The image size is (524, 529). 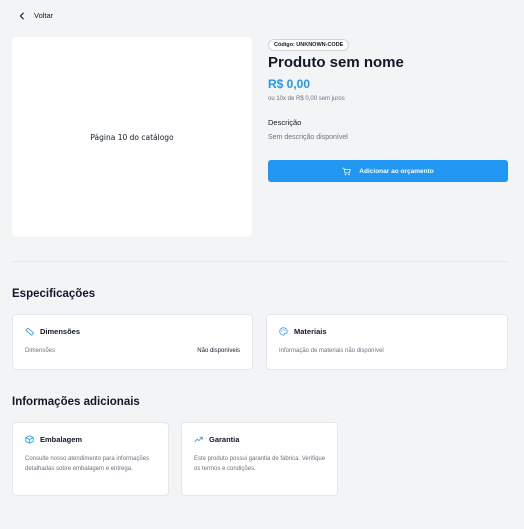 What do you see at coordinates (285, 122) in the screenshot?
I see `description-heading: Descrição` at bounding box center [285, 122].